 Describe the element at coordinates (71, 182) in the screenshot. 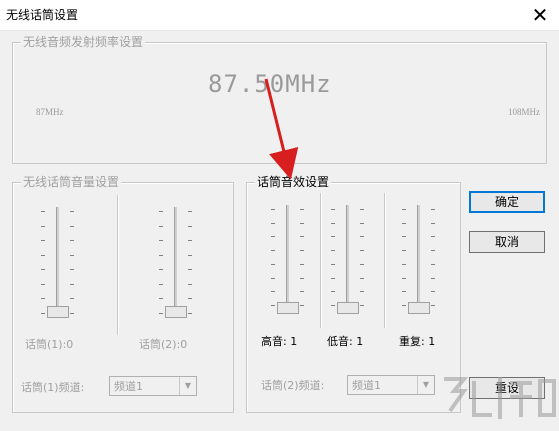

I see `volume-group-title: 无线话筒音量设置` at that location.